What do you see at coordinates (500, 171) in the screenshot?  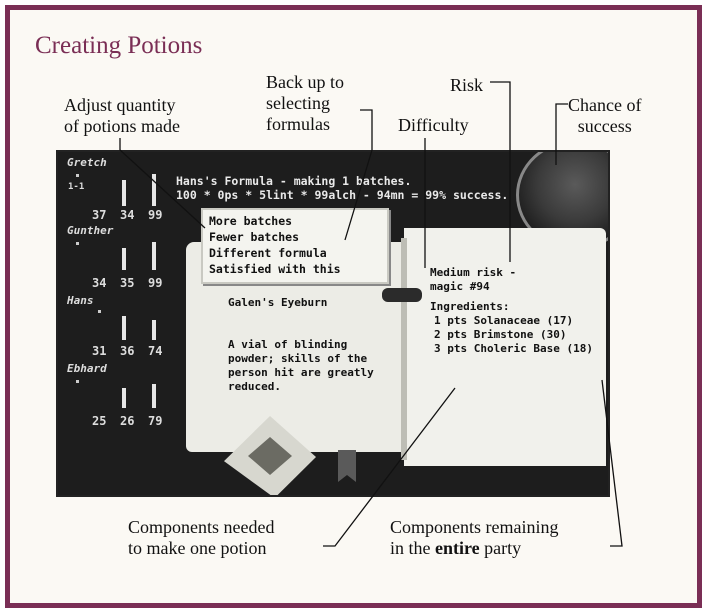 I see `leader-risk` at bounding box center [500, 171].